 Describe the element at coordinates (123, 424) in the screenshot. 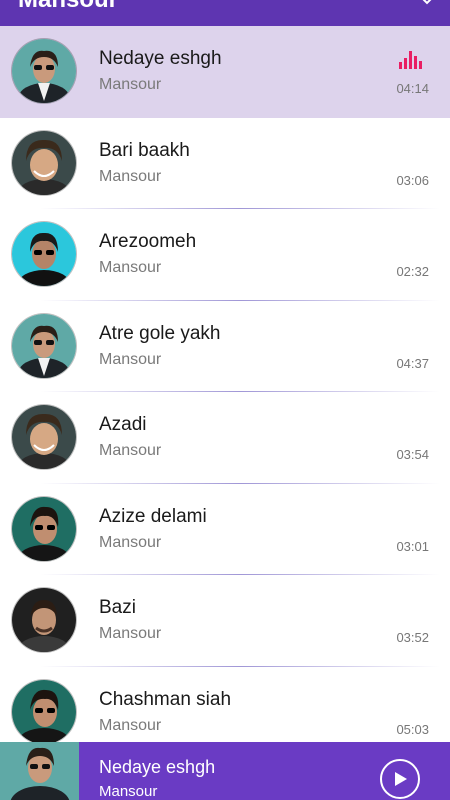

I see `song-title: Azadi` at that location.